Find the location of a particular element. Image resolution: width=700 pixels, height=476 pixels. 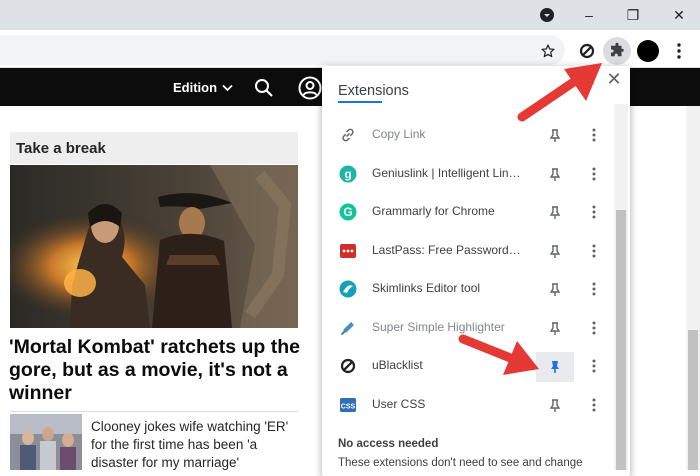

chevron-down-icon is located at coordinates (227, 87).